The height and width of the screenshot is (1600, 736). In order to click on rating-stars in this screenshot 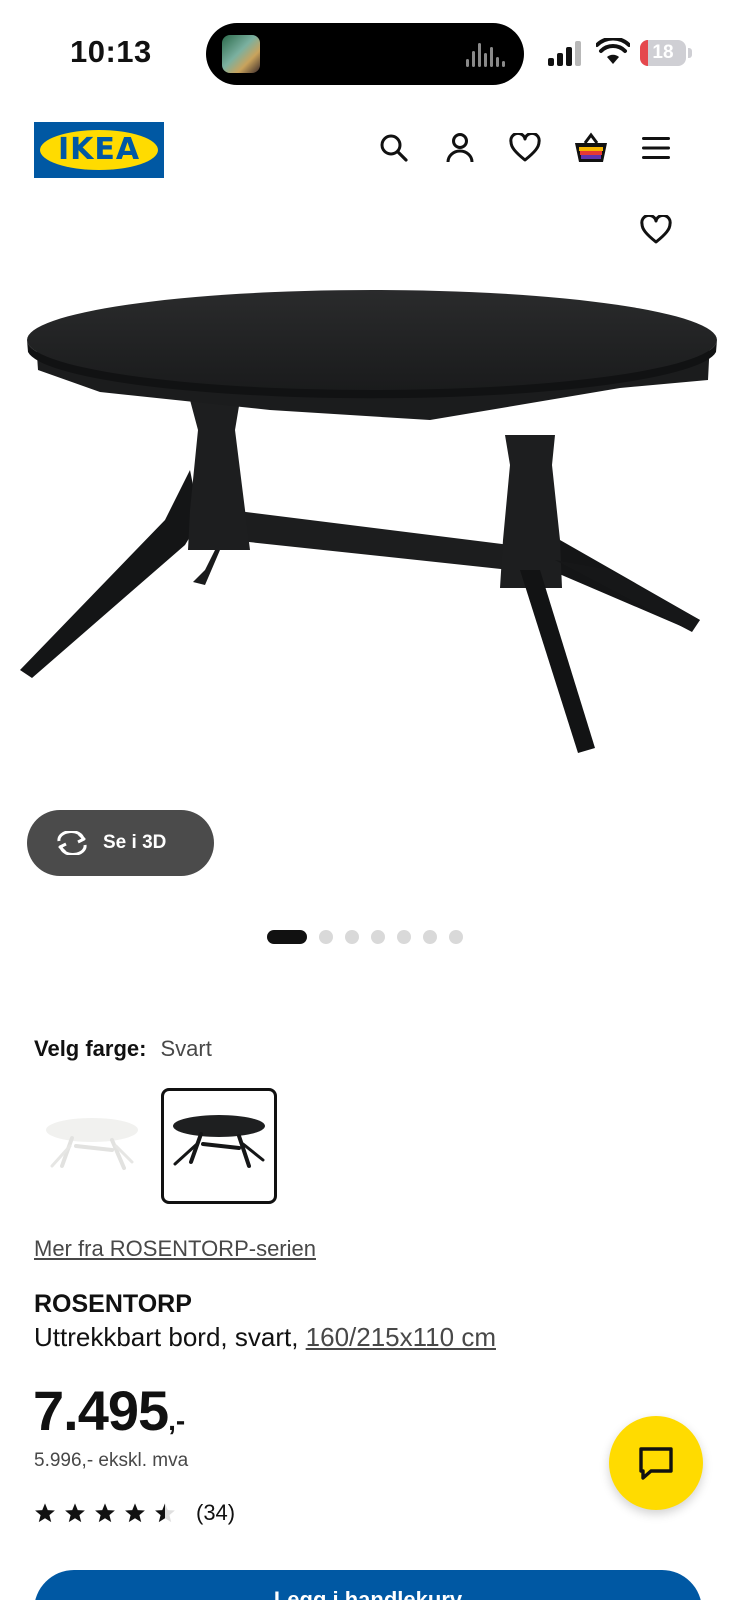, I will do `click(105, 1513)`.